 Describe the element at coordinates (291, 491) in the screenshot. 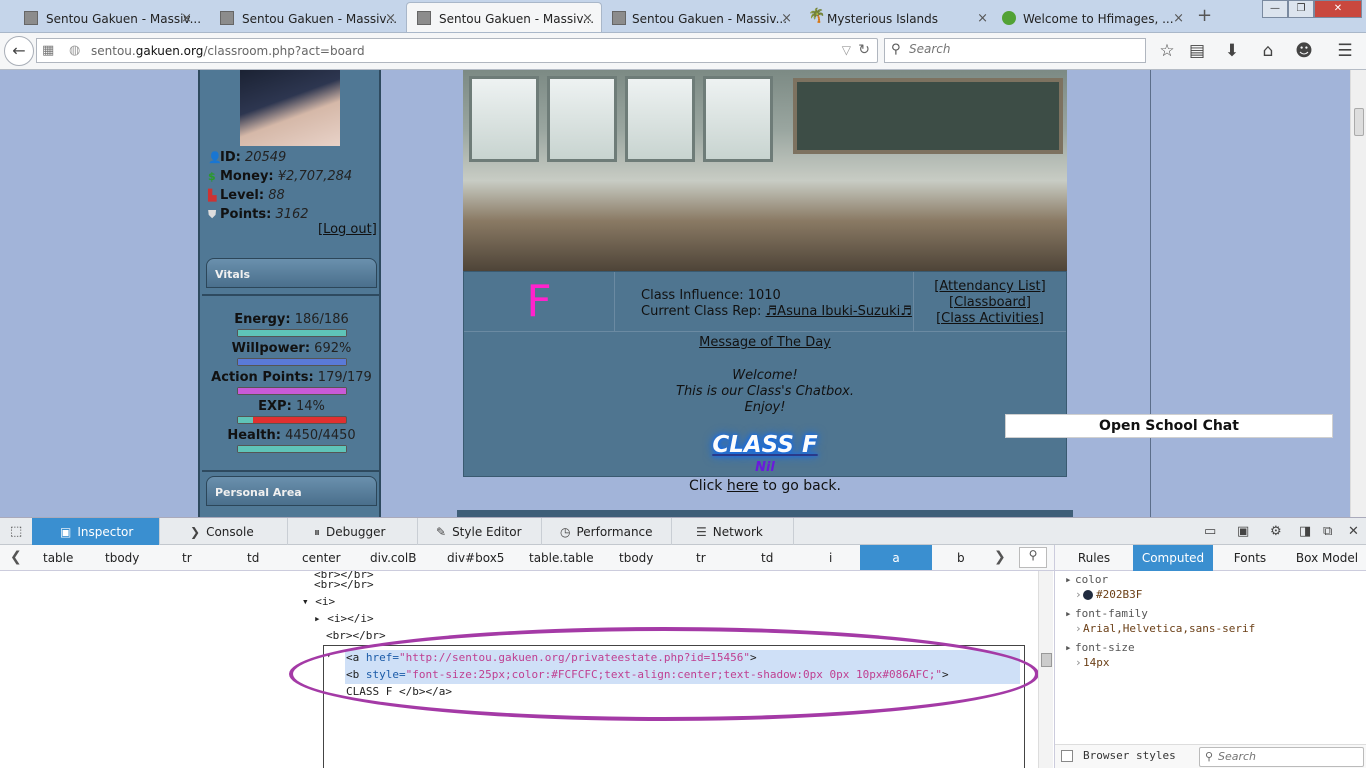

I see `personal-area-heading: Personal Area` at that location.